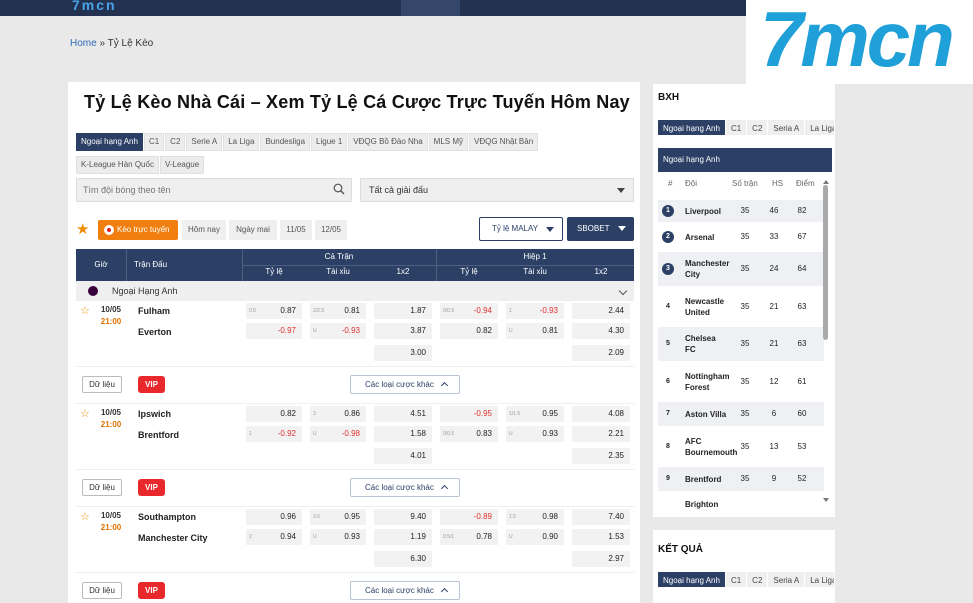 The width and height of the screenshot is (973, 603). Describe the element at coordinates (786, 127) in the screenshot. I see `standings-tab-serie-a: Seria A` at that location.